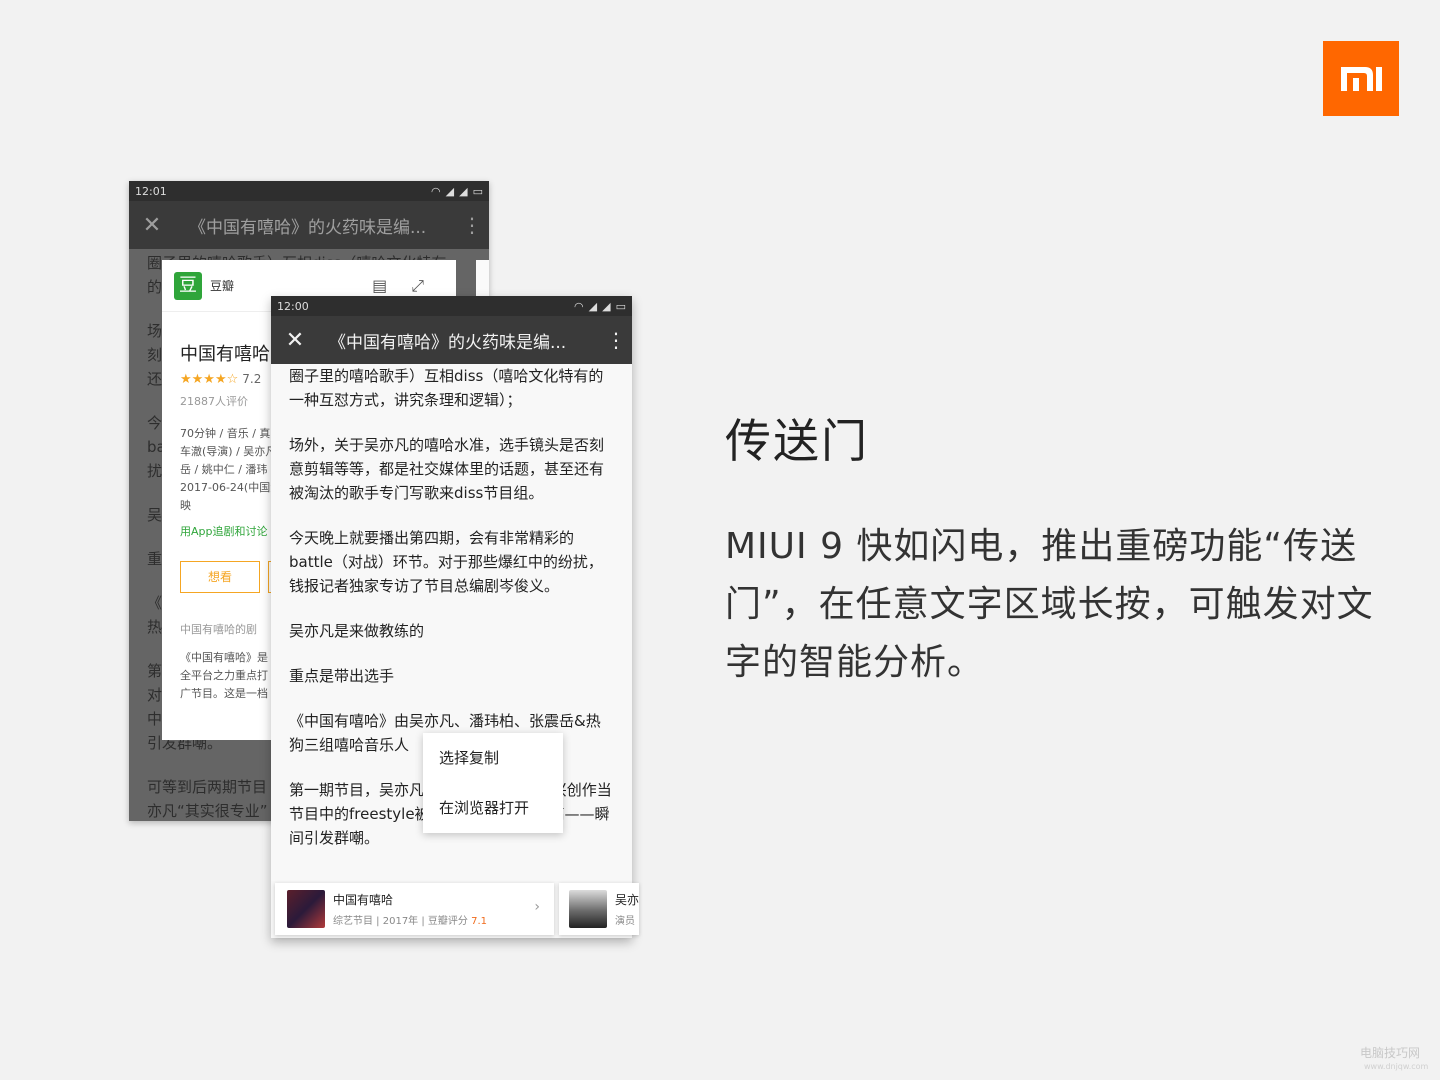 This screenshot has width=1440, height=1080. I want to click on status-time: 12:01, so click(151, 191).